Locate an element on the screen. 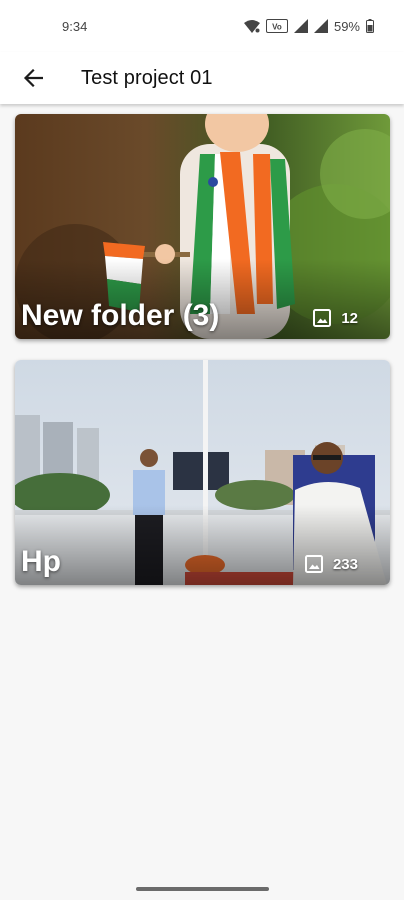 Image resolution: width=404 pixels, height=900 pixels. wifi-icon is located at coordinates (251, 26).